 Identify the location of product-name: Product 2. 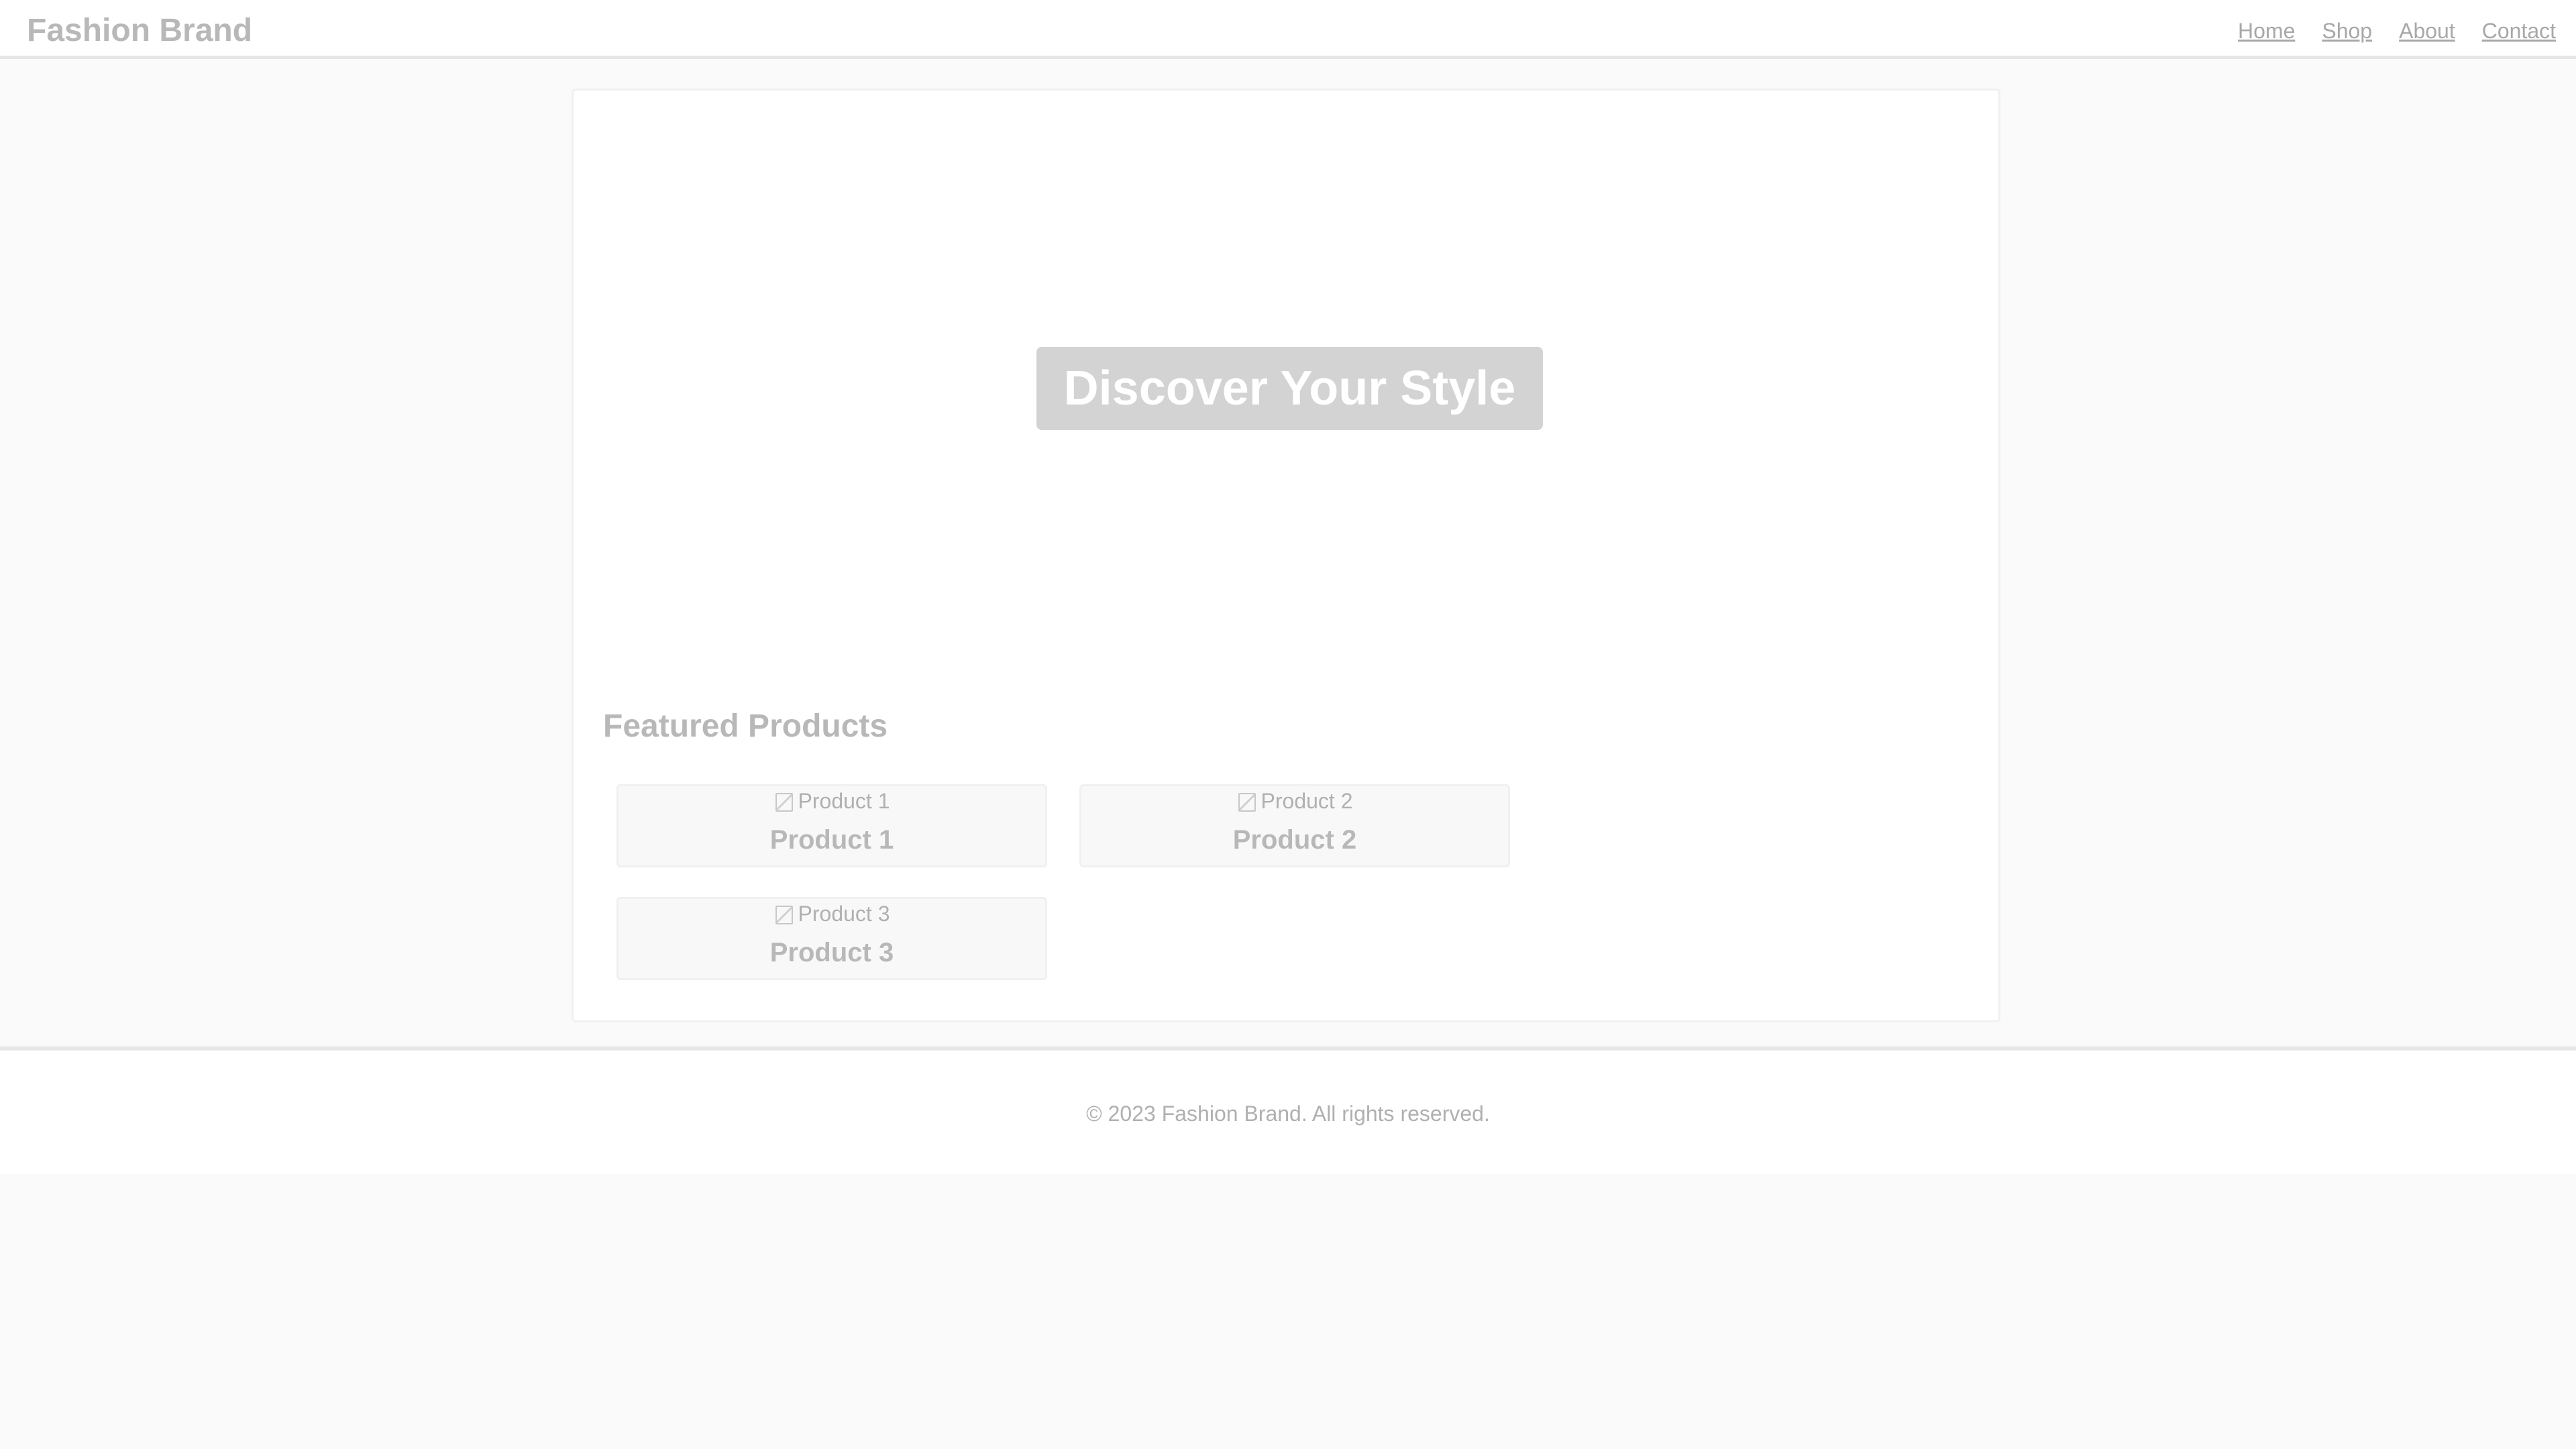
(1294, 840).